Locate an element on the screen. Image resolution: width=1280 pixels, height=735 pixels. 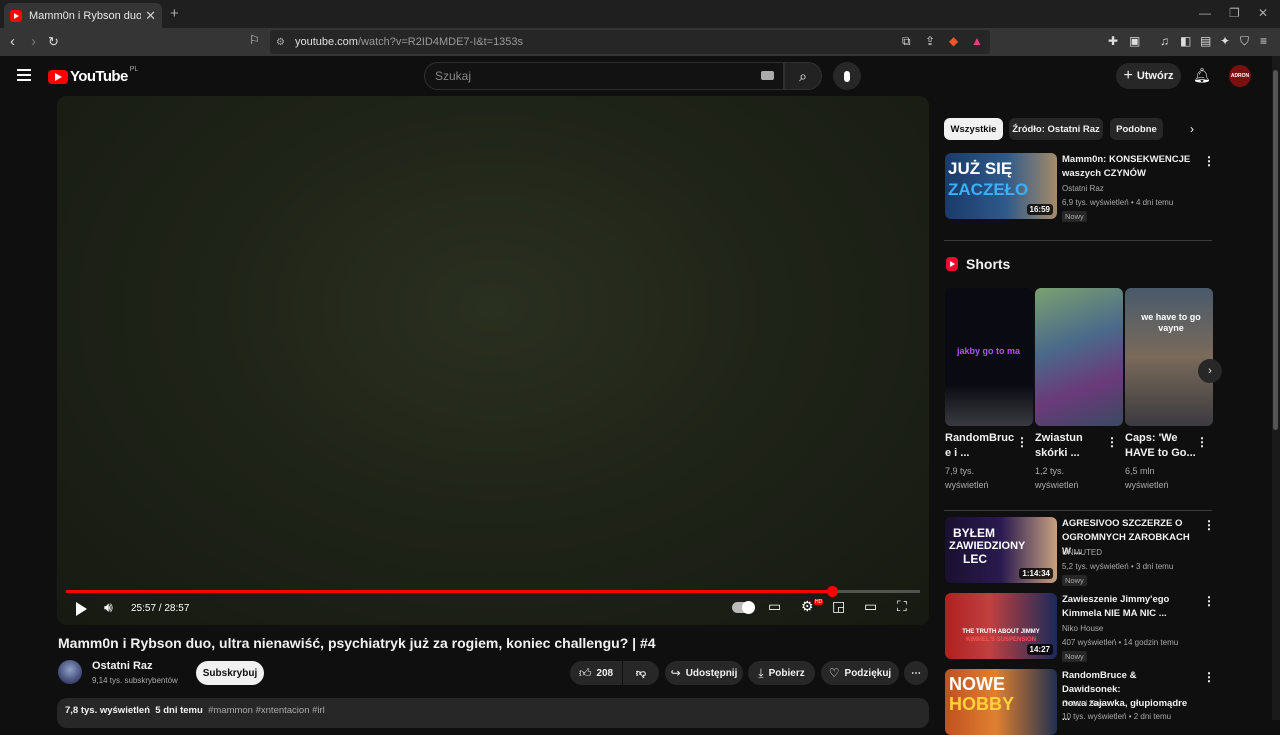
scrollbar-thumb is located at coordinates (1275, 250).